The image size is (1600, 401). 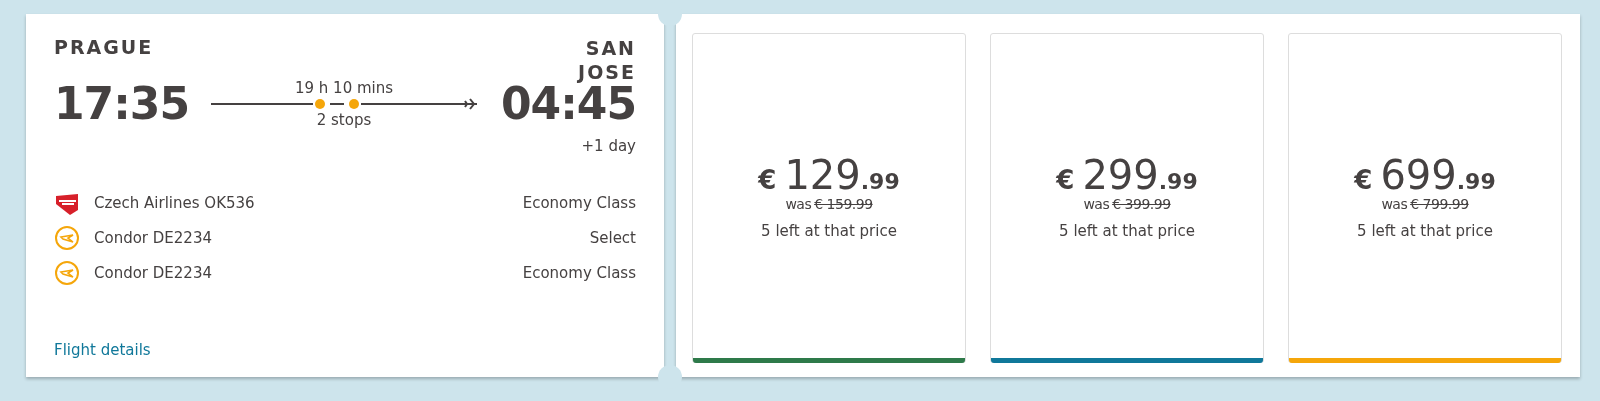 What do you see at coordinates (822, 175) in the screenshot?
I see `fare-amount: 129` at bounding box center [822, 175].